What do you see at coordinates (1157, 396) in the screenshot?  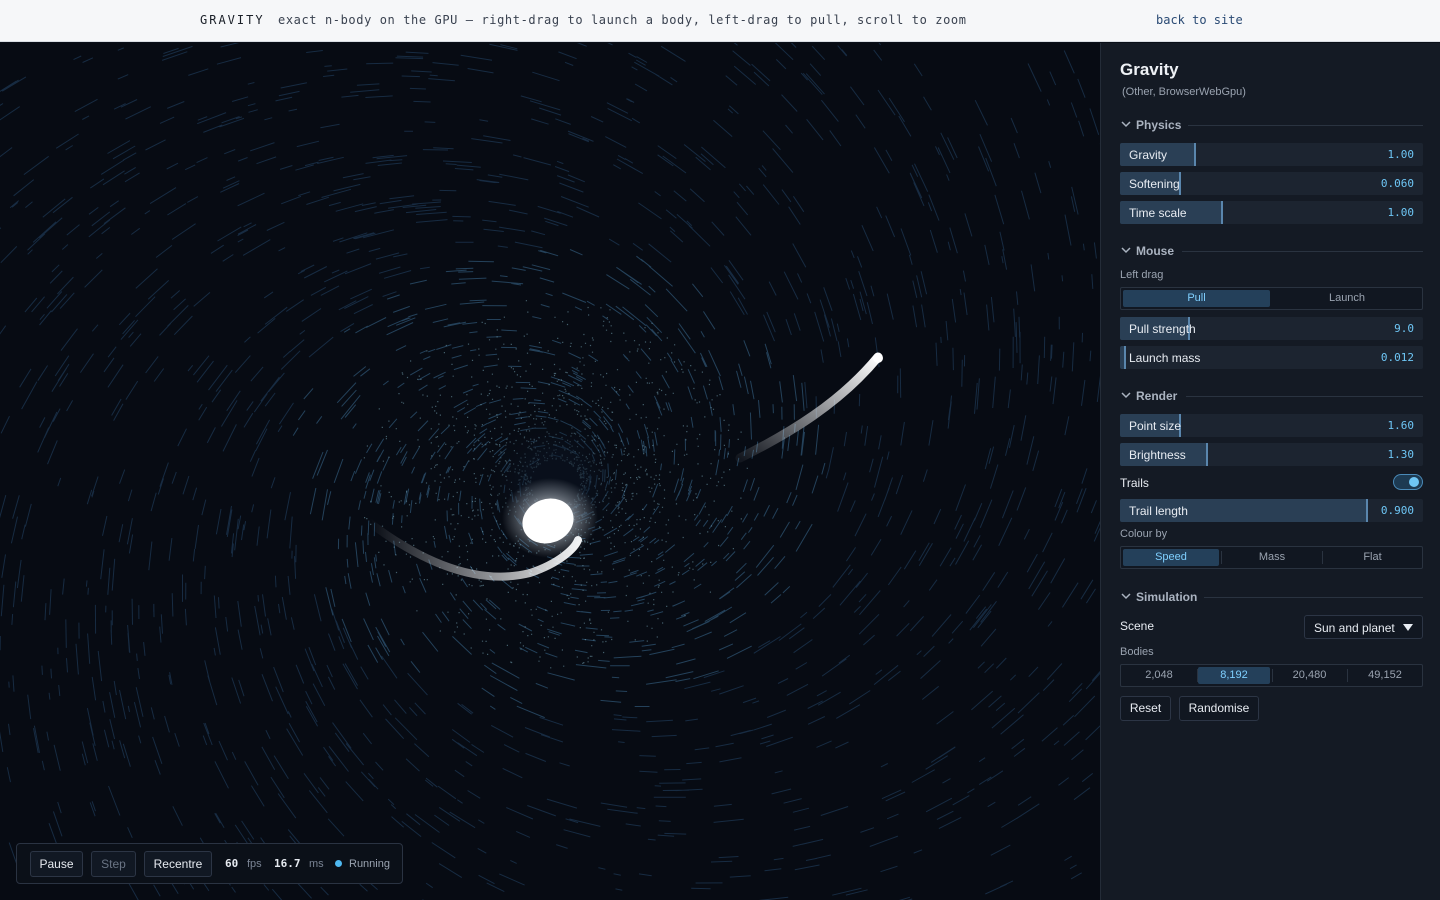 I see `section-label: Render` at bounding box center [1157, 396].